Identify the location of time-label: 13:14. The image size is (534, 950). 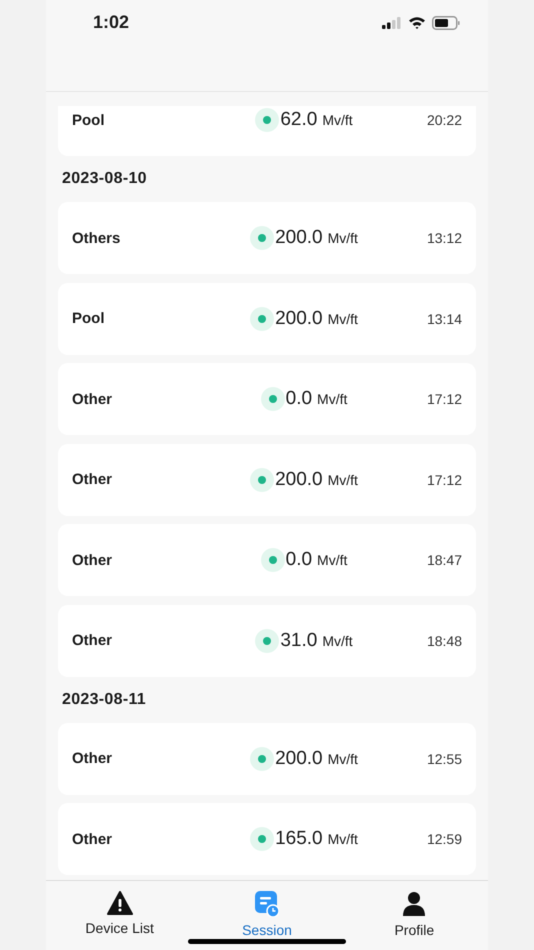
(444, 318).